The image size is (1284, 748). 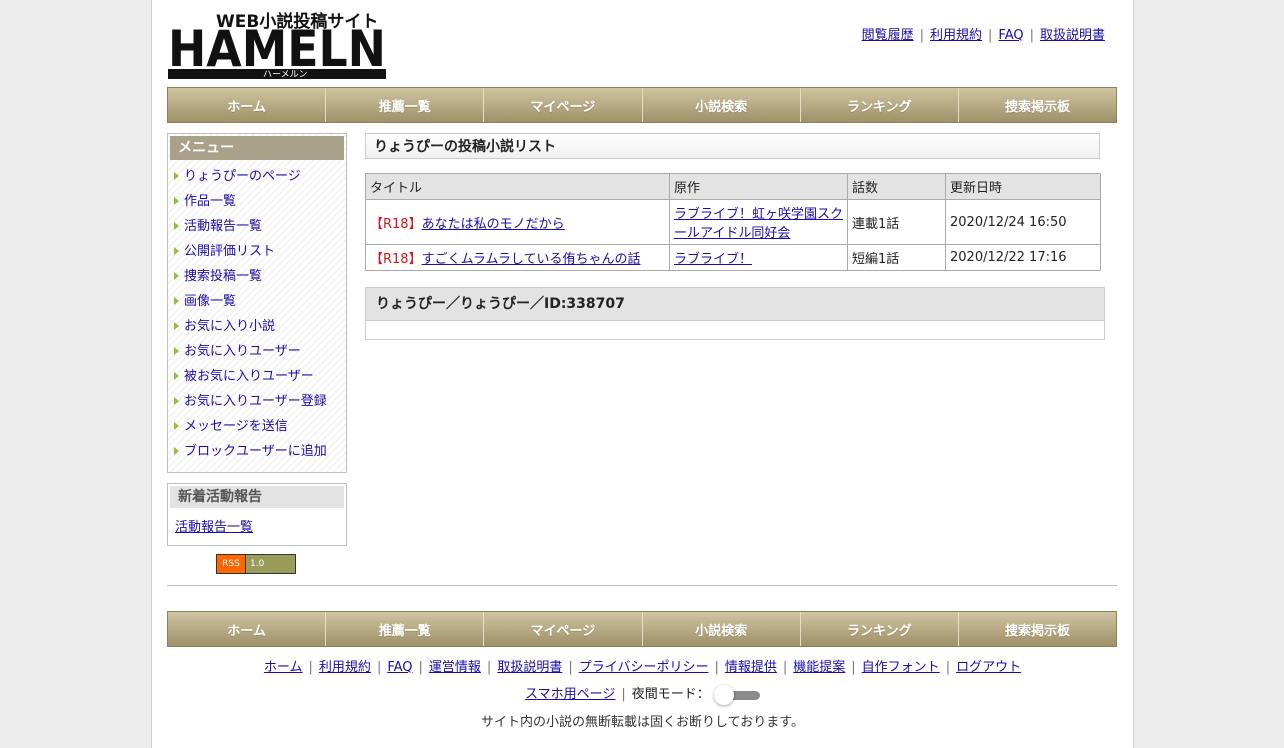 I want to click on menu-link-ratings: 公開評価リスト, so click(x=229, y=251).